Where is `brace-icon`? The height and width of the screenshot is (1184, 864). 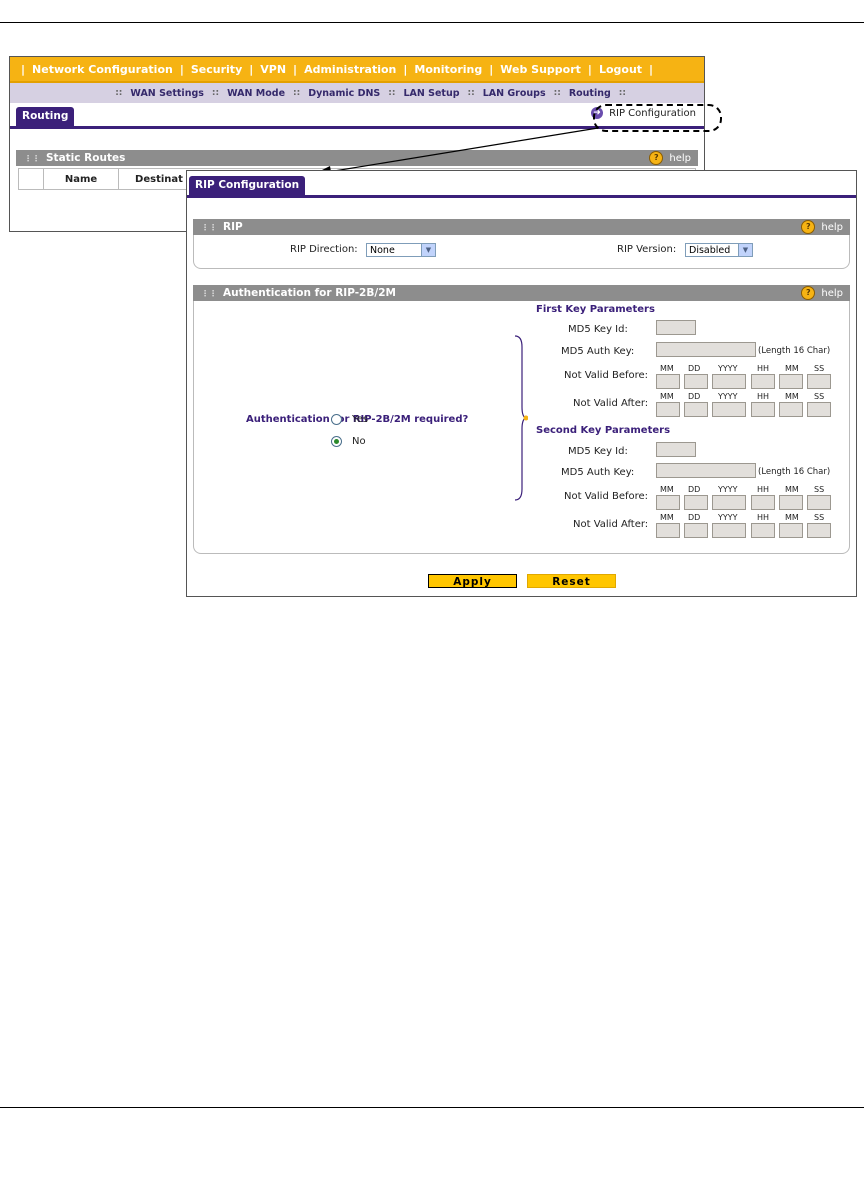 brace-icon is located at coordinates (521, 418).